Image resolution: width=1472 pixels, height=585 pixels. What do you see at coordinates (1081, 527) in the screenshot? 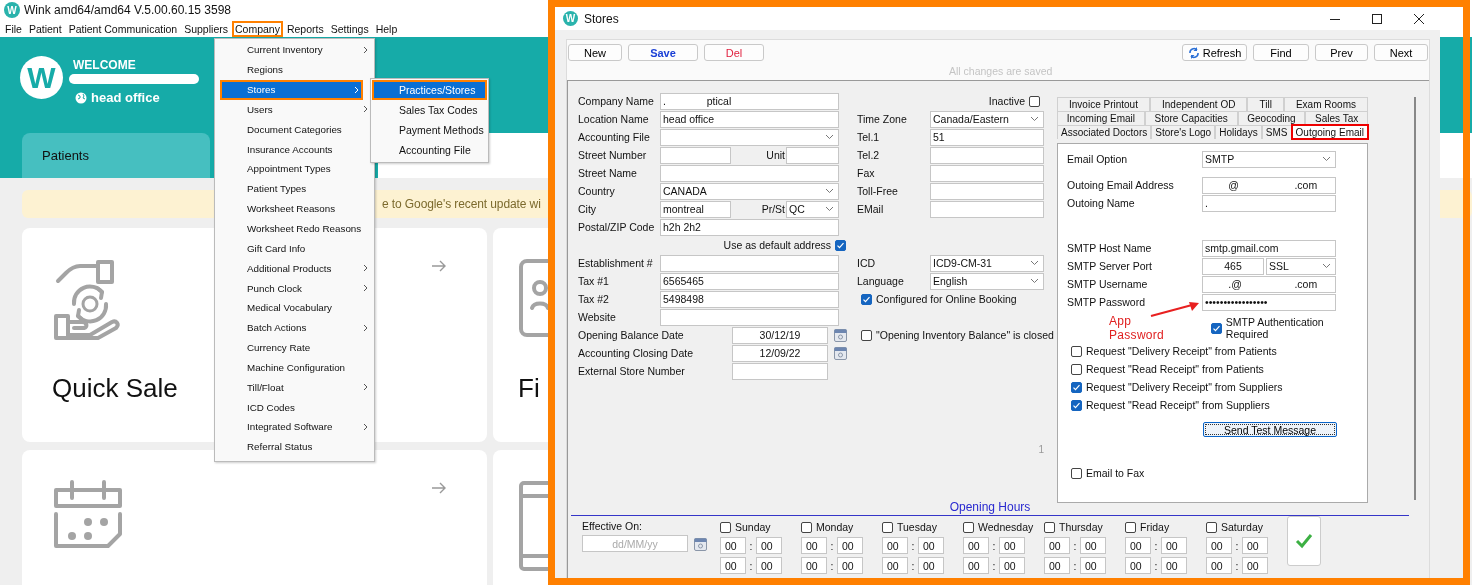
I see `checkbox-label: Thursday` at bounding box center [1081, 527].